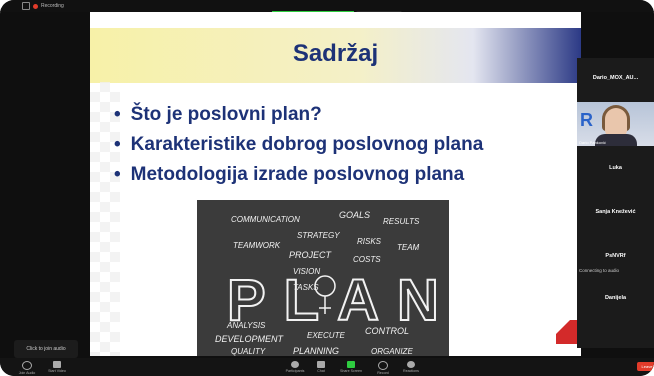 The height and width of the screenshot is (376, 654). Describe the element at coordinates (27, 373) in the screenshot. I see `join-audio-label: Join Audio` at that location.